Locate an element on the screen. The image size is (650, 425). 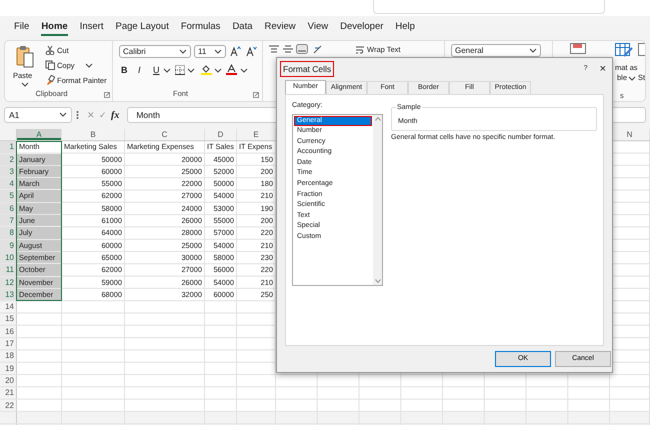
paintbrush-icon is located at coordinates (50, 80).